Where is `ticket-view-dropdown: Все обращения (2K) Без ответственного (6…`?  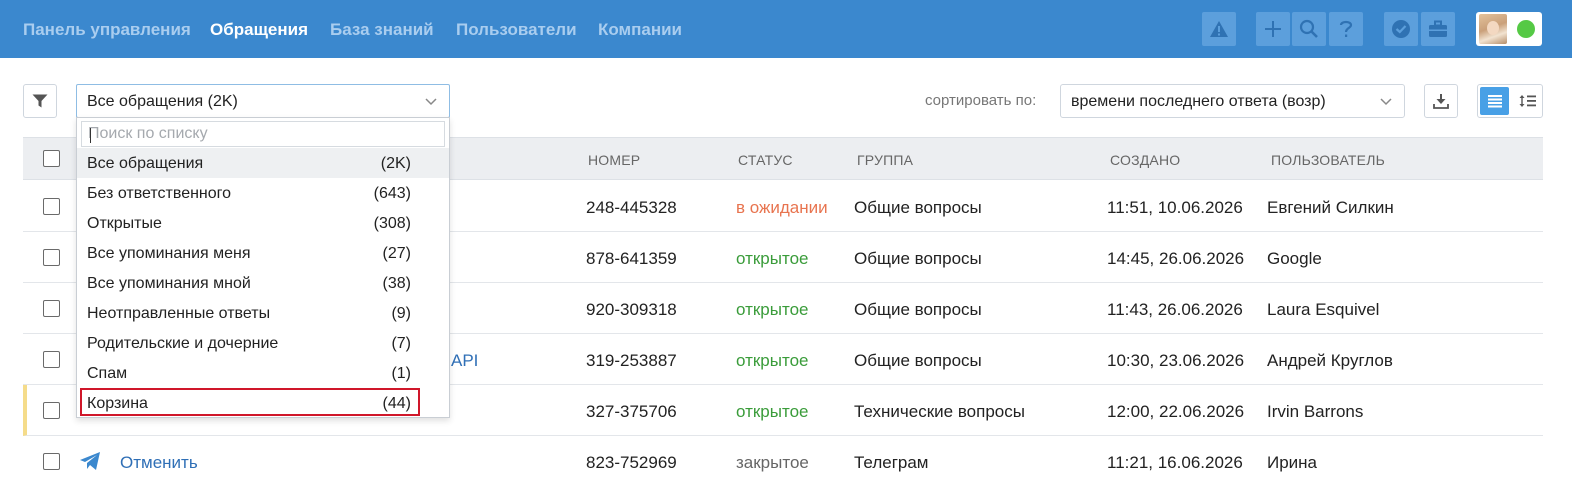 ticket-view-dropdown: Все обращения (2K) Без ответственного (6… is located at coordinates (263, 267).